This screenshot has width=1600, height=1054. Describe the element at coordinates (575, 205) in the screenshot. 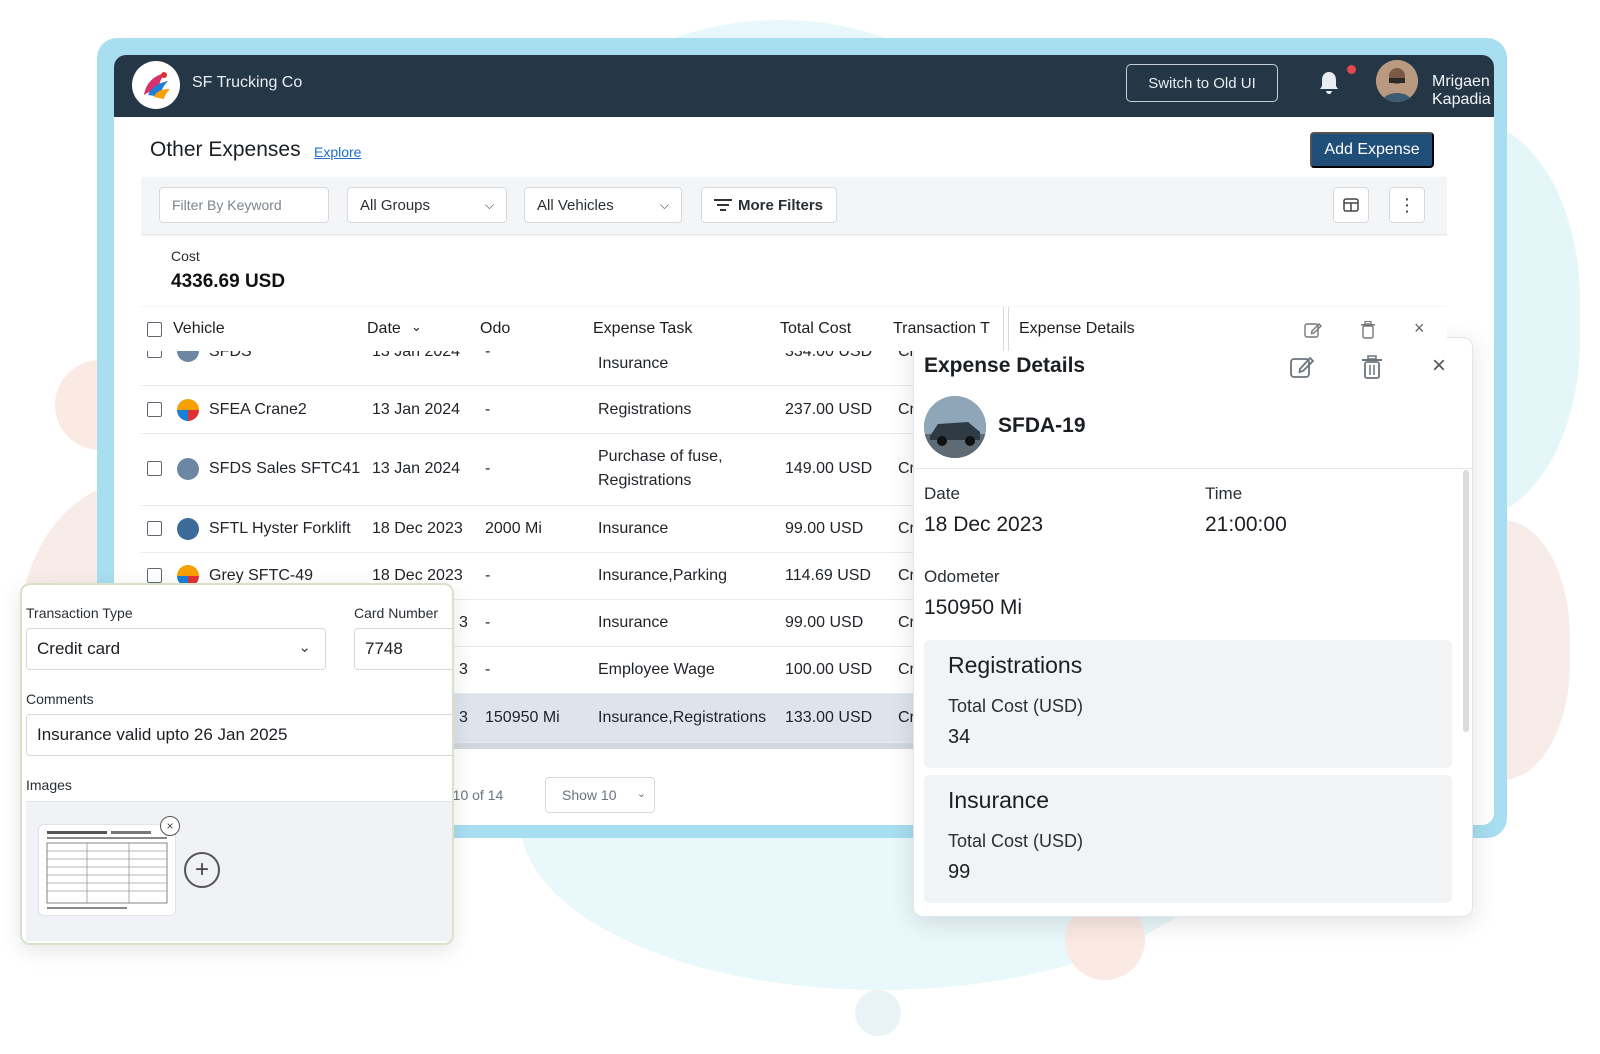

I see `vehicles-select-value: All Vehicles` at that location.